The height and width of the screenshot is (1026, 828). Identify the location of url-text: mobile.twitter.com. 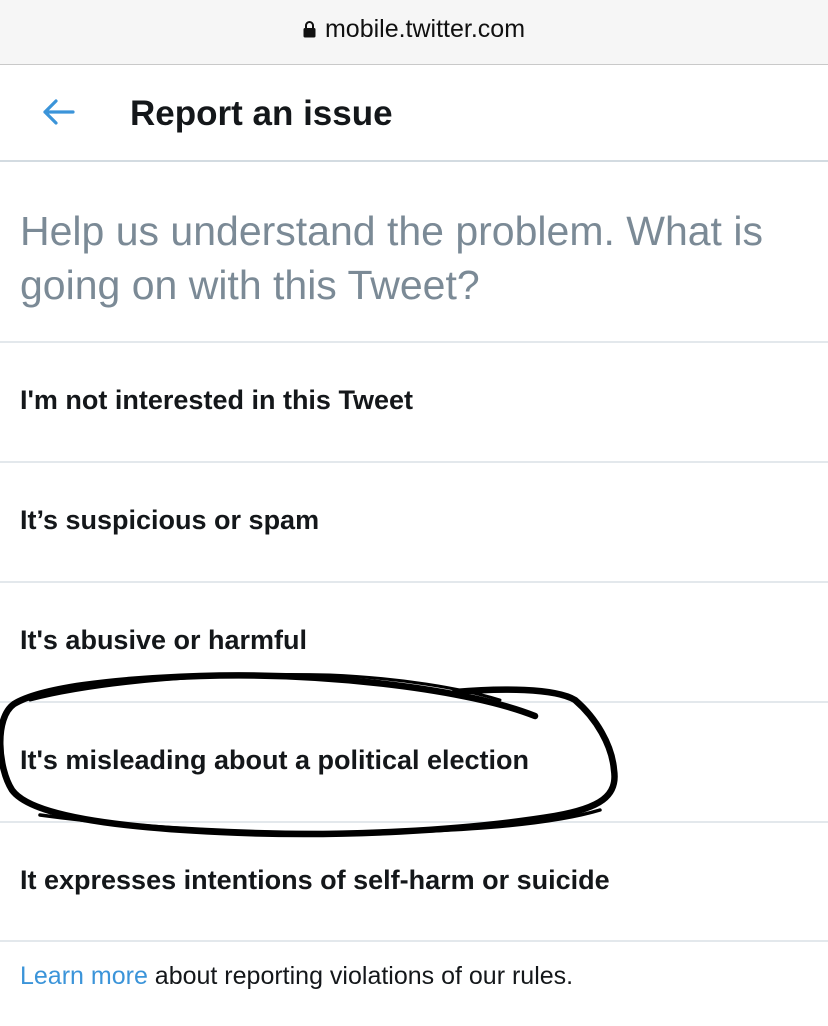
(425, 28).